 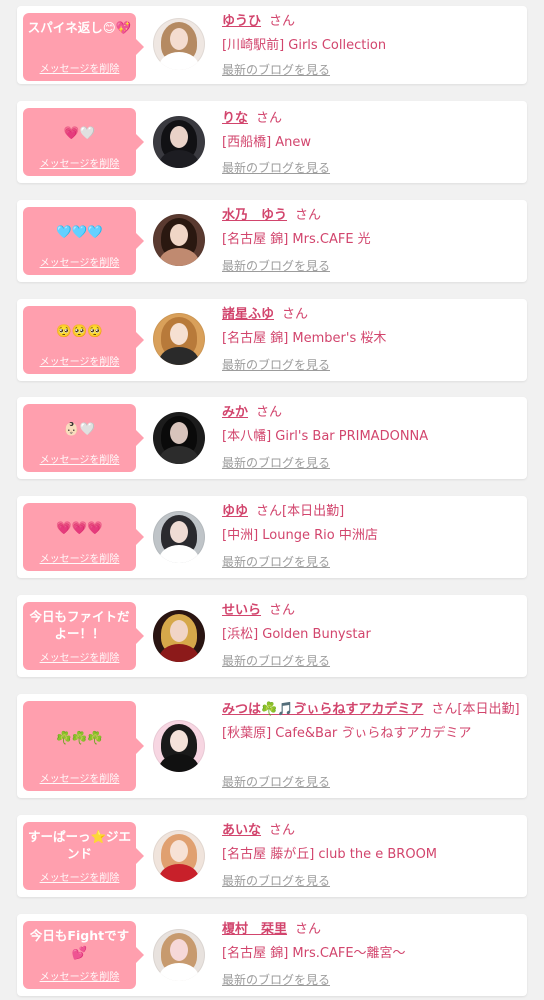 I want to click on message-bubble: スパイネ返し😊💖 メッセージを削除, so click(x=83, y=47).